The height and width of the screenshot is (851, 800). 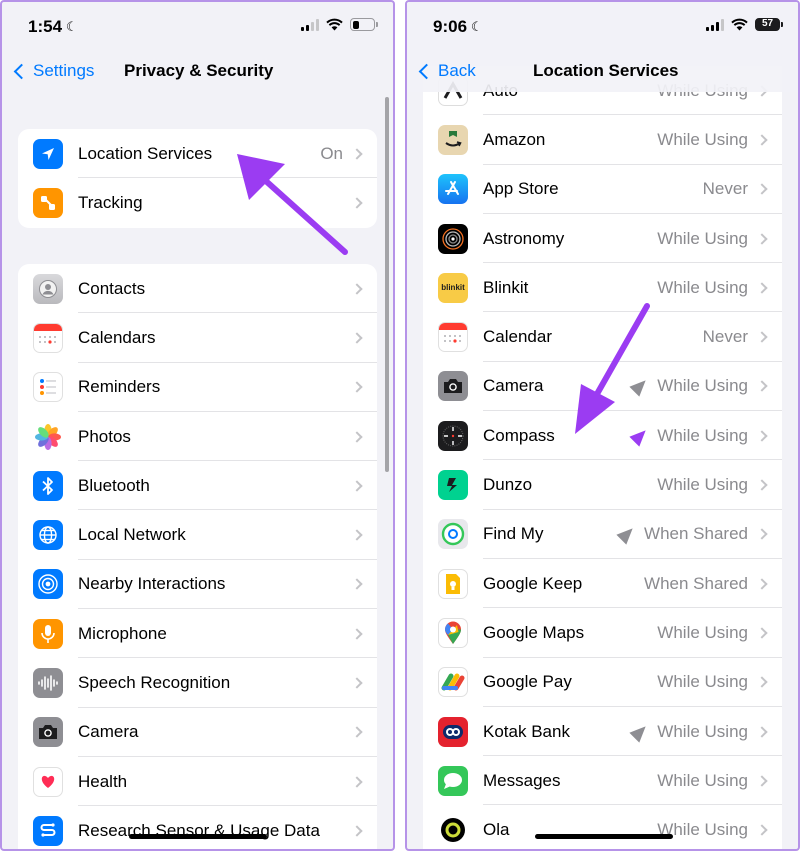 I want to click on scrollbar, so click(x=387, y=284).